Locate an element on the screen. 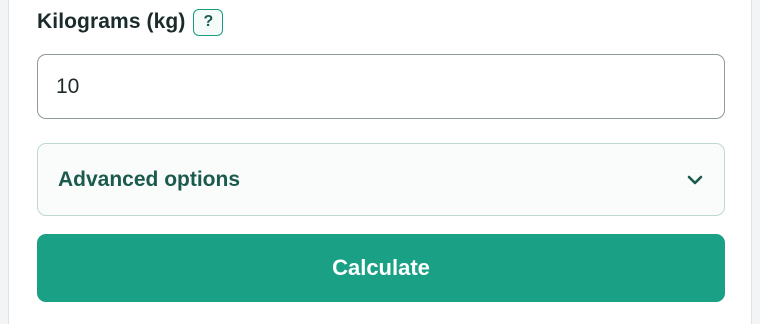  kilograms-label-row: Kilograms (kg) ? is located at coordinates (130, 22).